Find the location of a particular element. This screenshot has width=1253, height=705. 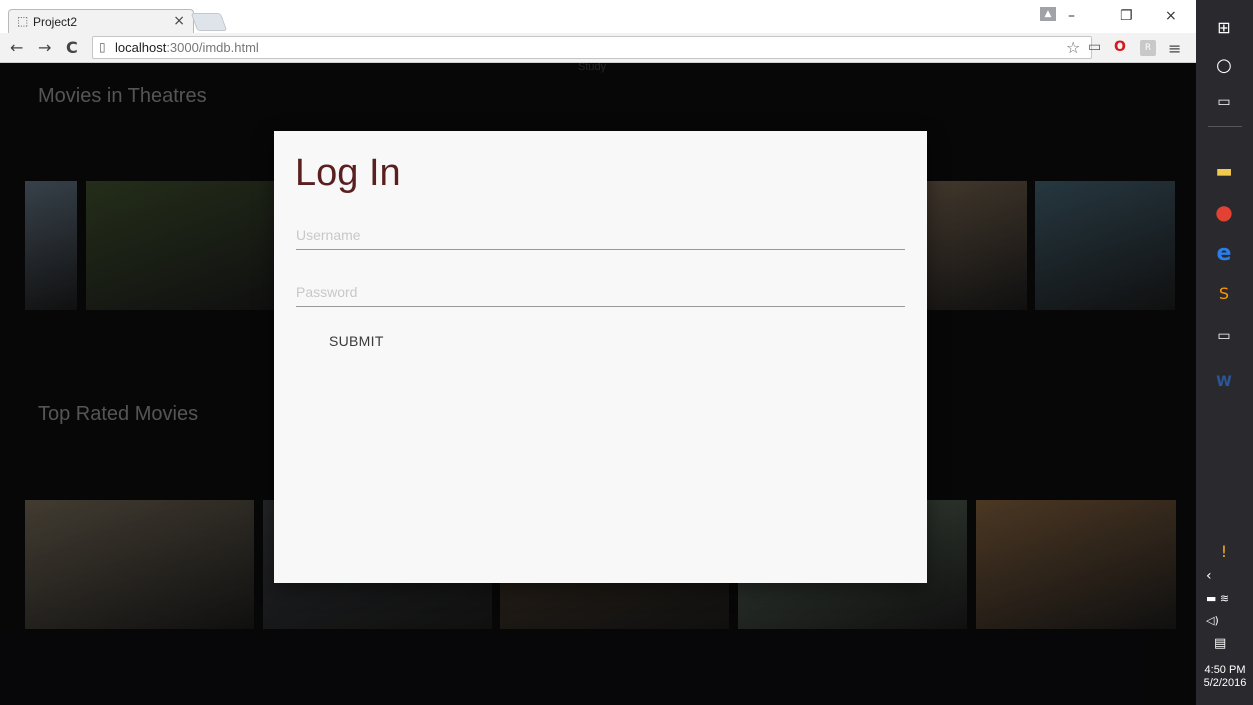

url-path: :3000/imdb.html is located at coordinates (212, 47).